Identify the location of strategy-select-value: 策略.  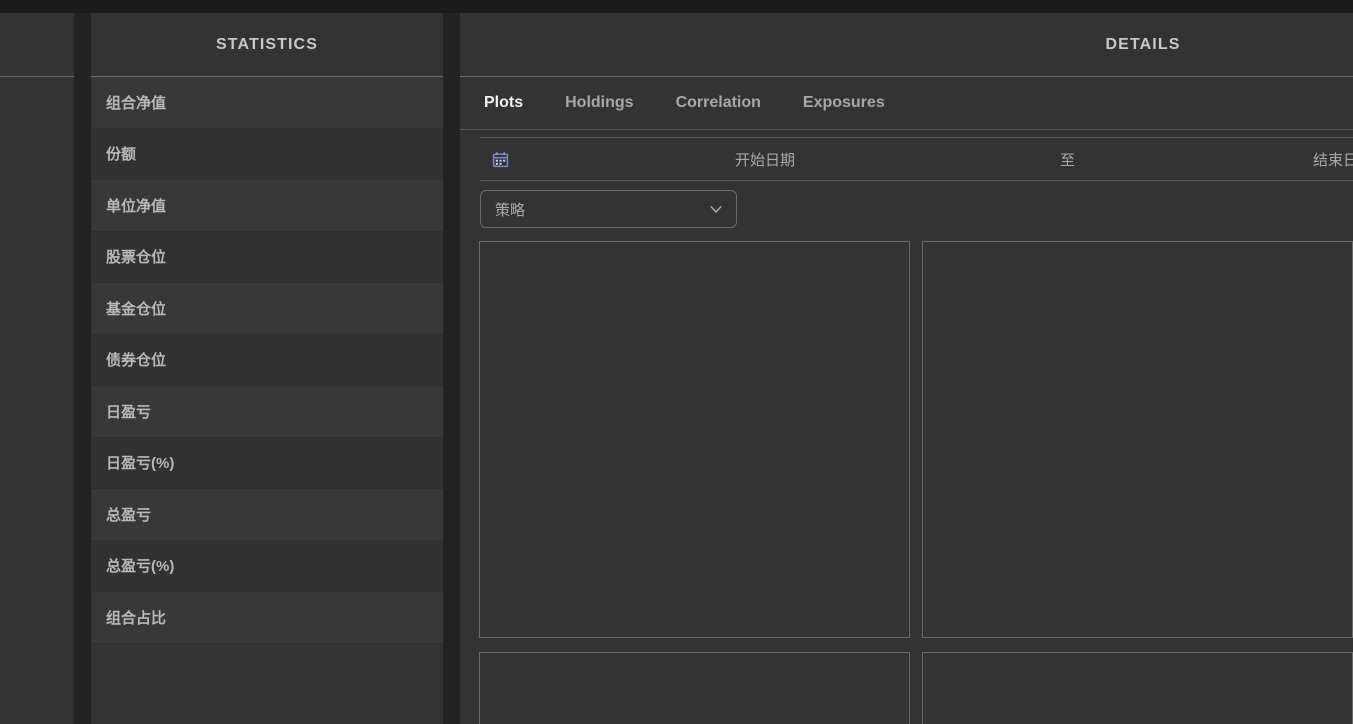
(510, 210).